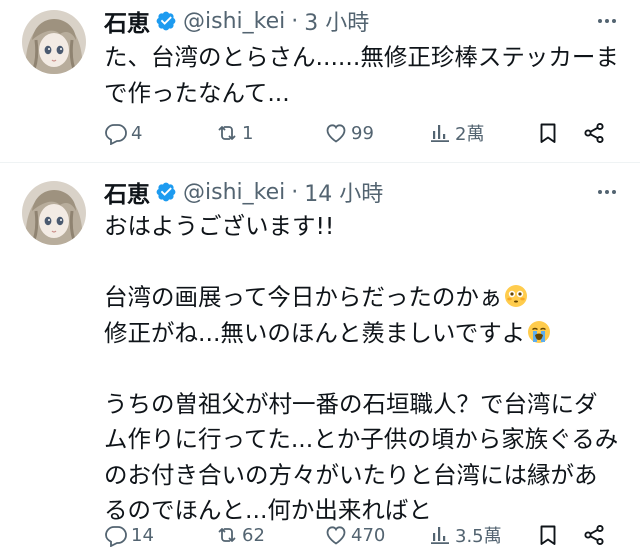 The width and height of the screenshot is (640, 557). What do you see at coordinates (470, 134) in the screenshot?
I see `view-count: 2萬` at bounding box center [470, 134].